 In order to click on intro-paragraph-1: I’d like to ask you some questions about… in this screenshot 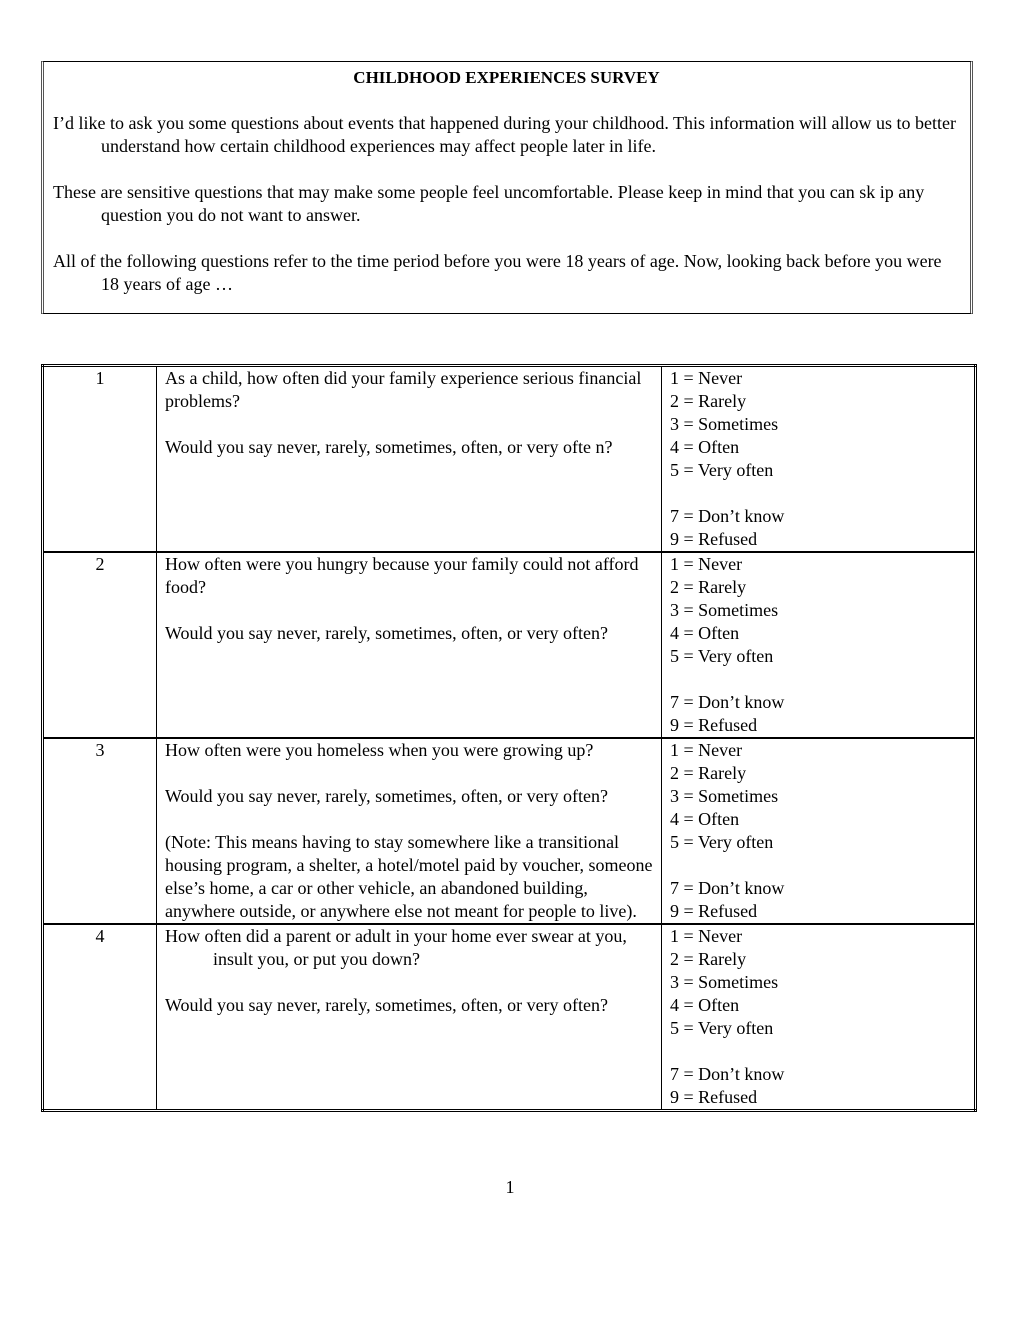, I will do `click(505, 134)`.